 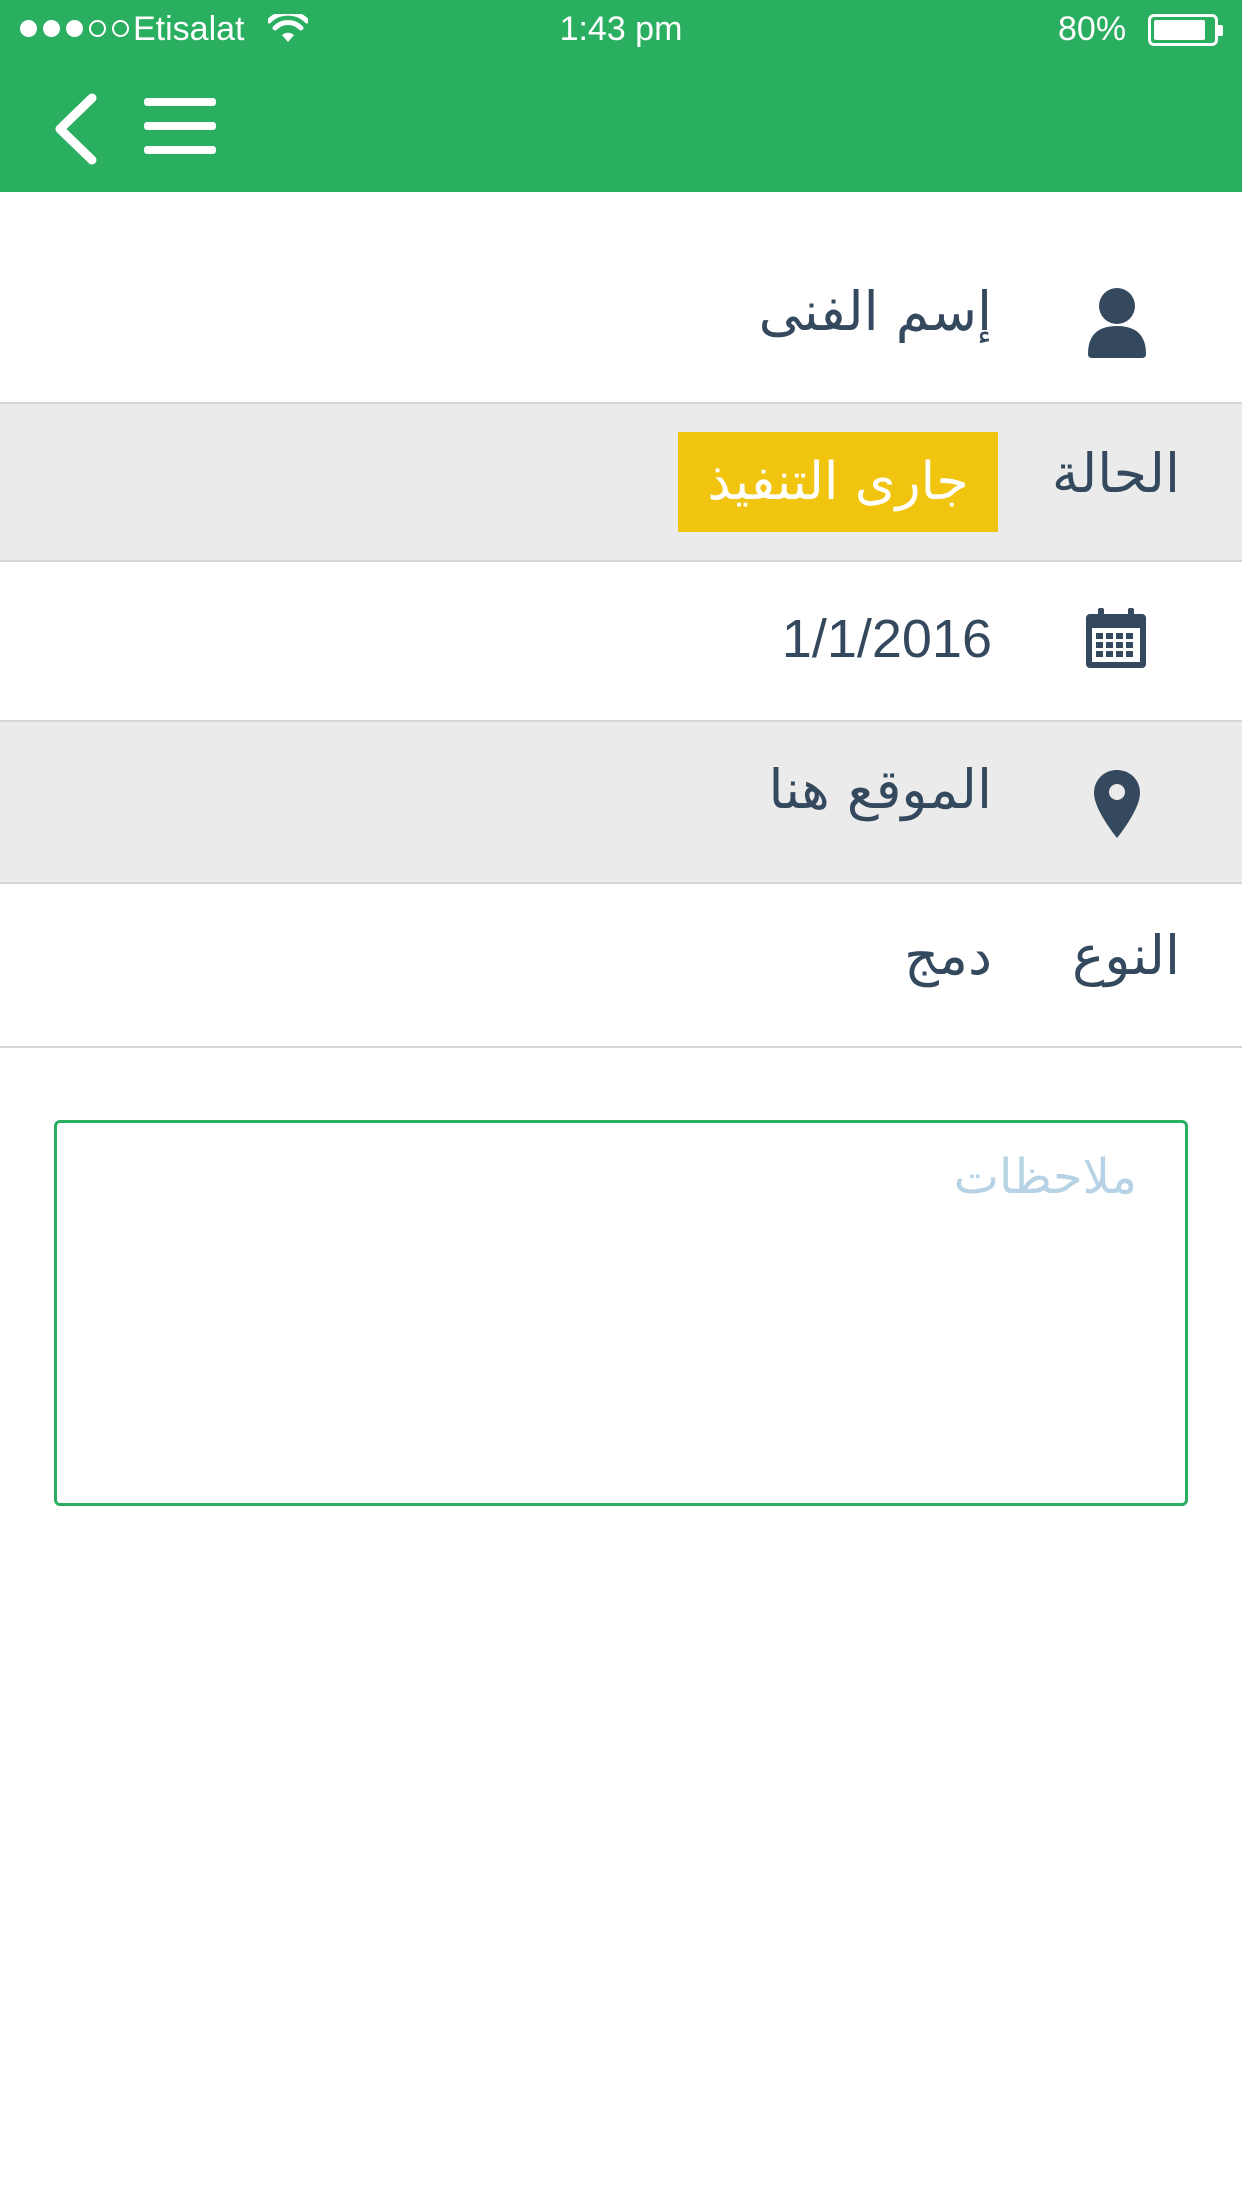 What do you see at coordinates (621, 298) in the screenshot?
I see `technician-row: إسم الفنى` at bounding box center [621, 298].